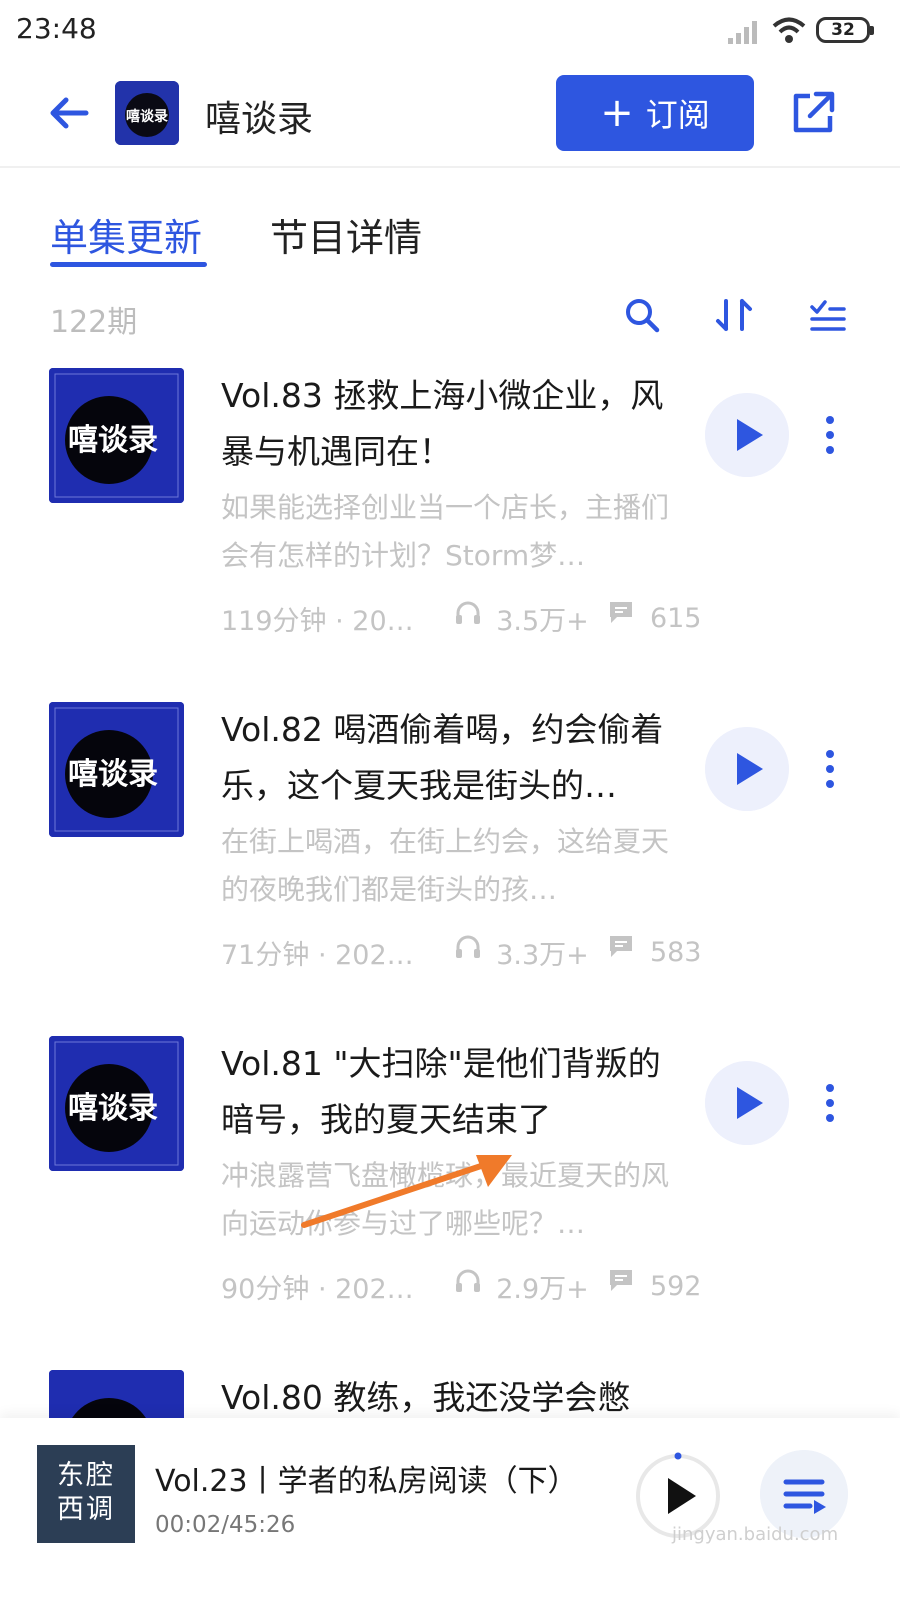 The width and height of the screenshot is (900, 1600). I want to click on back-arrow-icon, so click(69, 113).